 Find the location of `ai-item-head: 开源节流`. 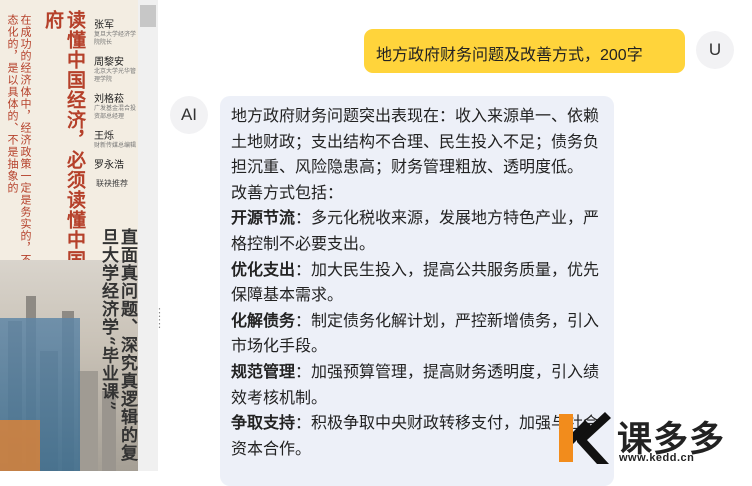

ai-item-head: 开源节流 is located at coordinates (263, 219).